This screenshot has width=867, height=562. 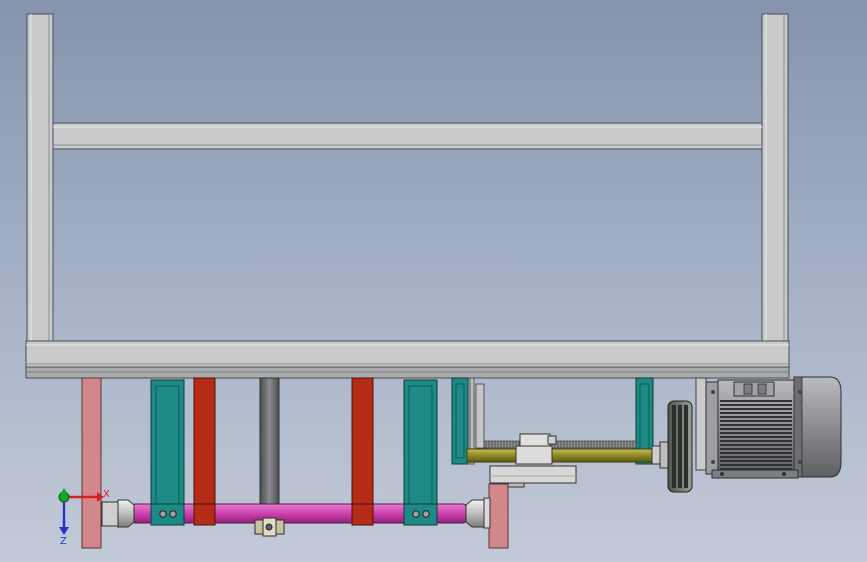 What do you see at coordinates (118, 513) in the screenshot?
I see `left-bearing` at bounding box center [118, 513].